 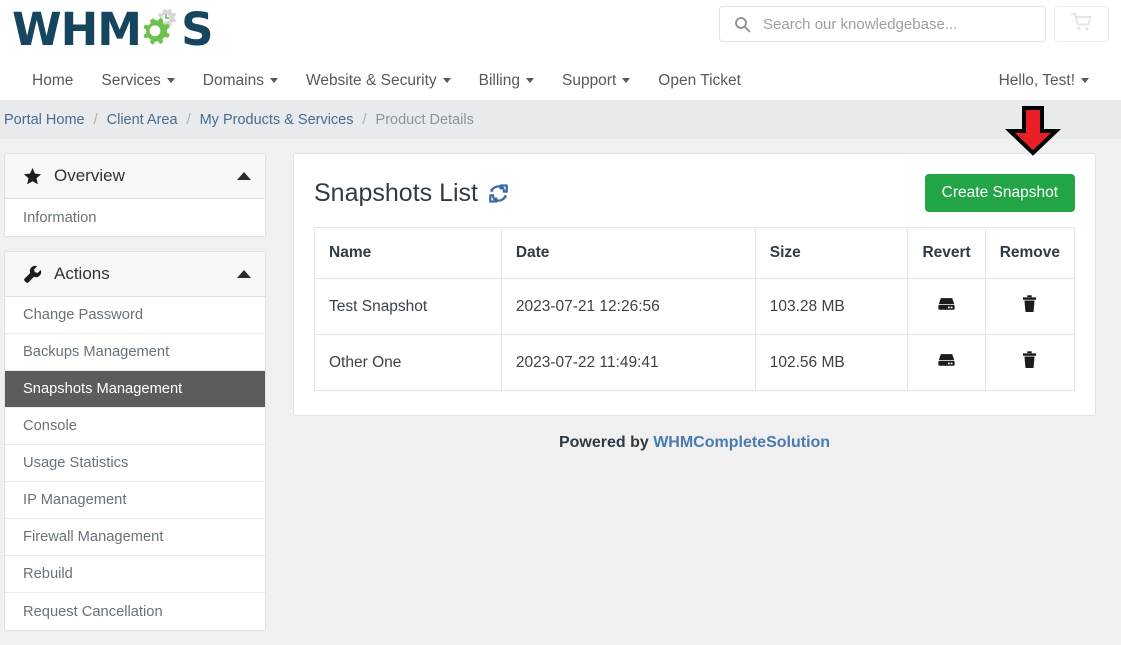 I want to click on sidebar-item-label: Information, so click(x=60, y=217).